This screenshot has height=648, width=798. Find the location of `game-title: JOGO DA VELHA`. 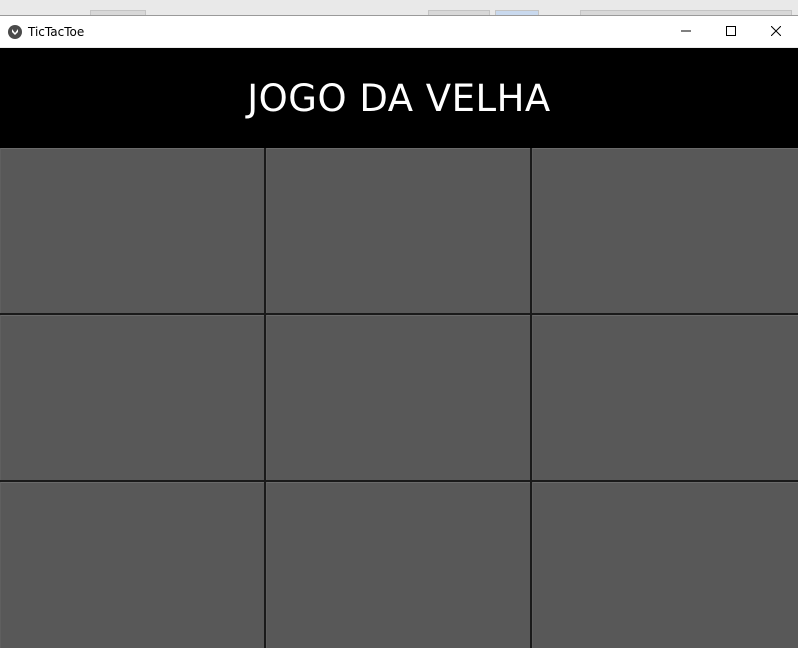

game-title: JOGO DA VELHA is located at coordinates (399, 98).